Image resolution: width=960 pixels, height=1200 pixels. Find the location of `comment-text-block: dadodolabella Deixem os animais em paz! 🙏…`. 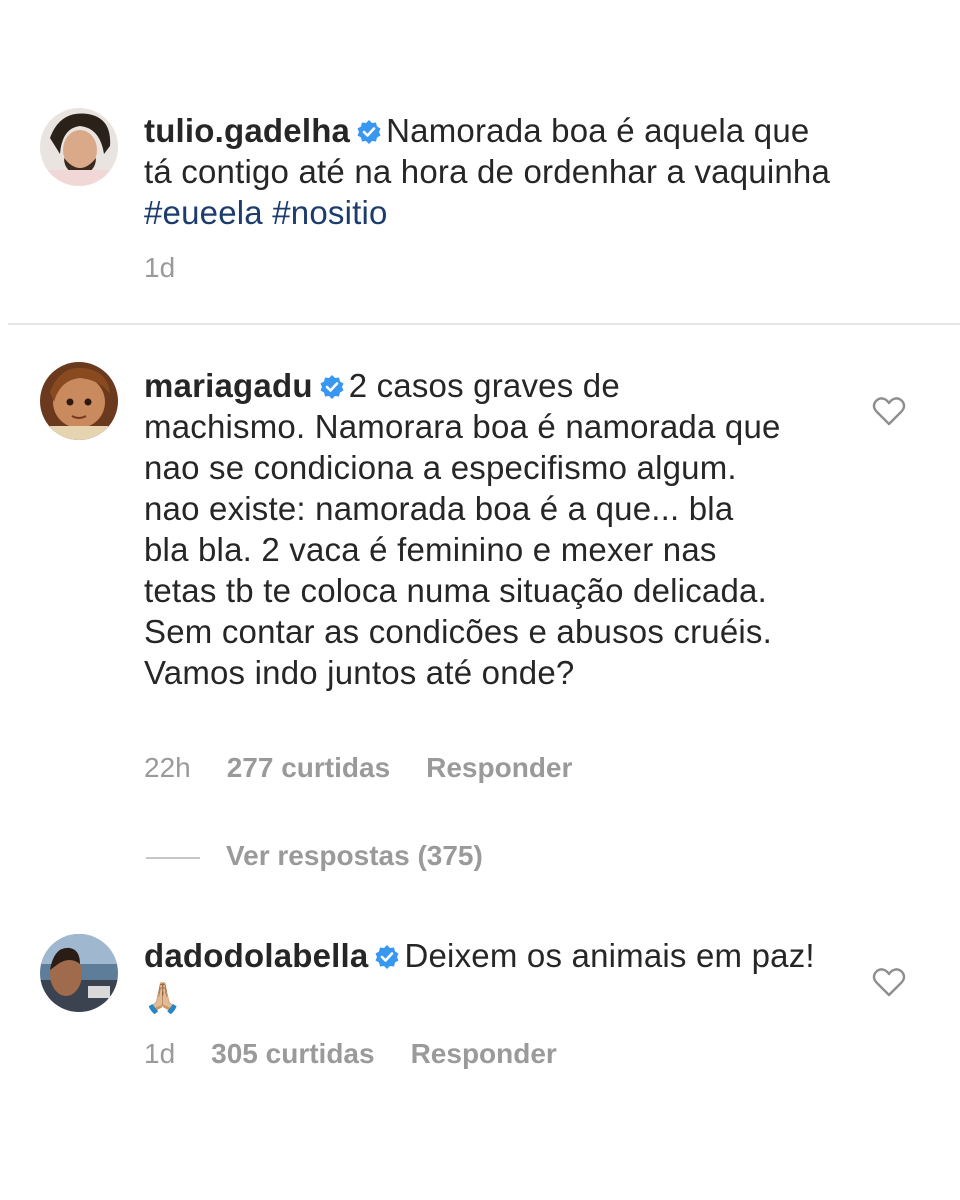

comment-text-block: dadodolabella Deixem os animais em paz! 🙏… is located at coordinates (484, 977).